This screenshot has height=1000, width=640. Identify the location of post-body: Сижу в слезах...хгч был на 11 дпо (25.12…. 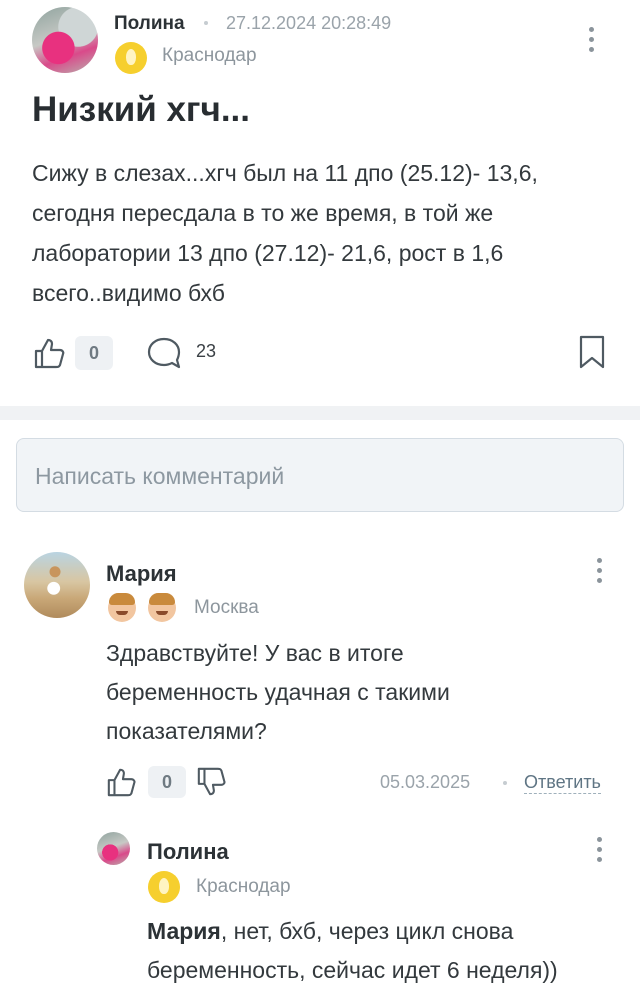
(285, 233).